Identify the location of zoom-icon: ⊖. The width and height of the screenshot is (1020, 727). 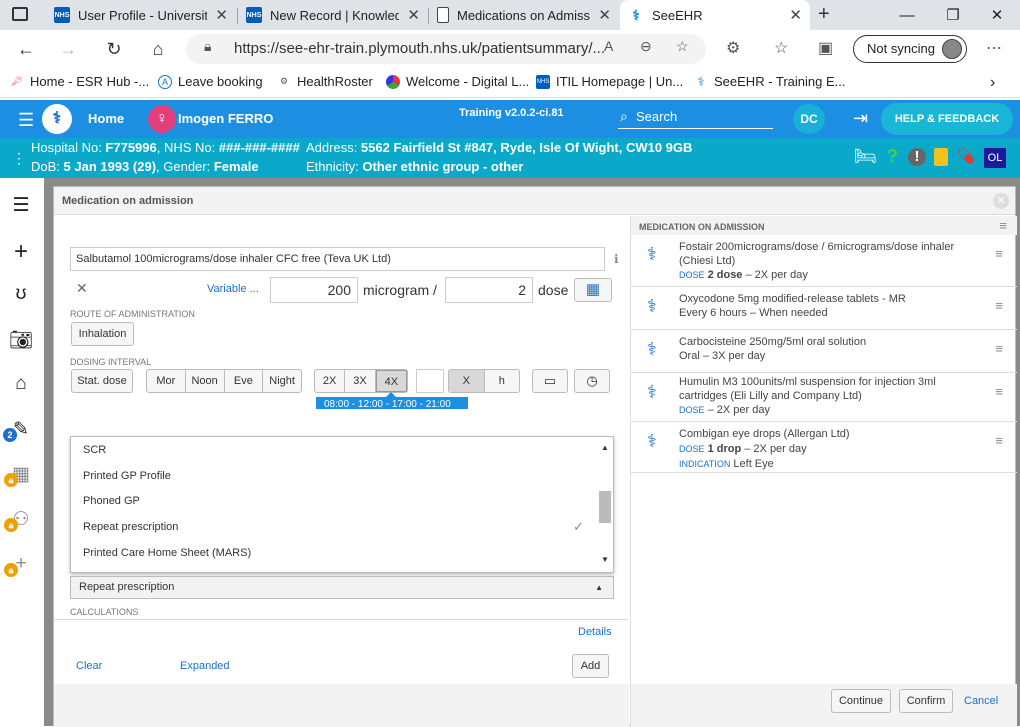
(646, 46).